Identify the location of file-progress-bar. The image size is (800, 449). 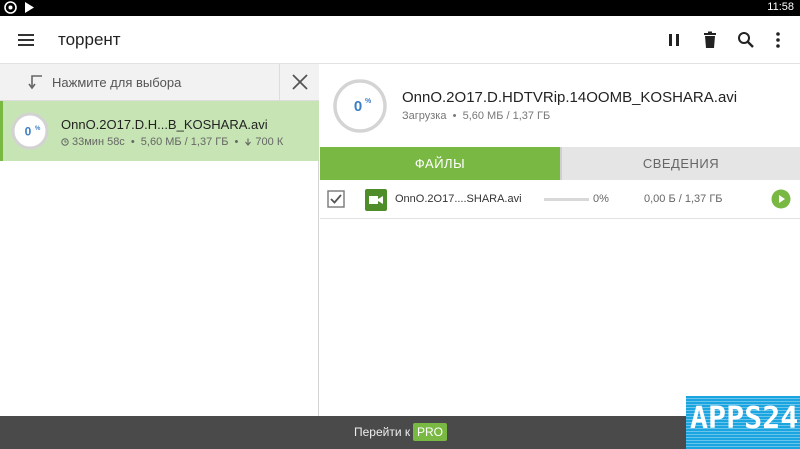
(566, 199).